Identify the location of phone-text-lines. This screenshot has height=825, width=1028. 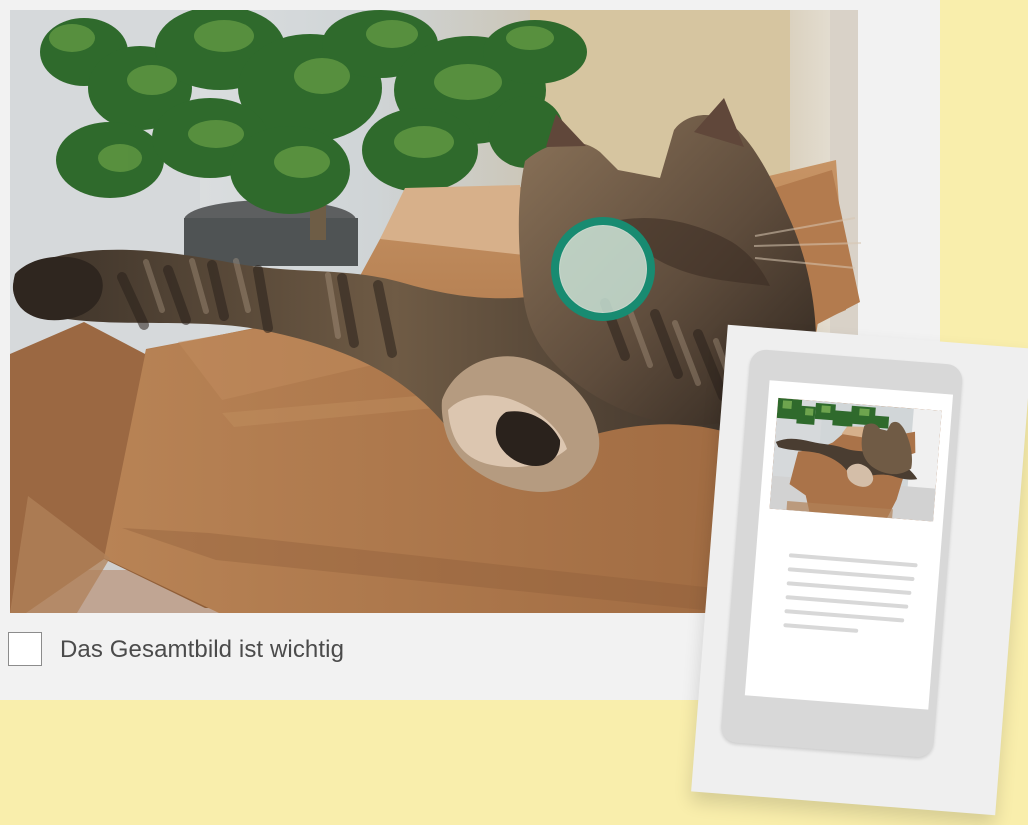
(850, 598).